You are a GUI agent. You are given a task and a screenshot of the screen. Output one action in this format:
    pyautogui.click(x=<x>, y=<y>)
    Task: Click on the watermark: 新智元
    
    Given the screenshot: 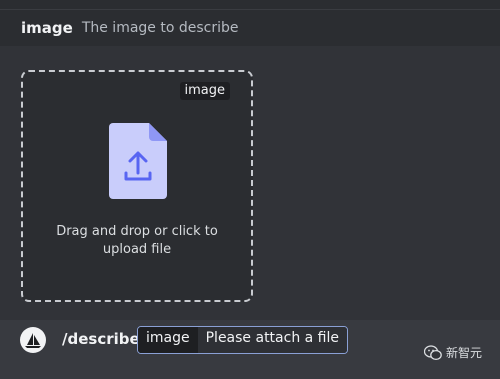 What is the action you would take?
    pyautogui.click(x=452, y=352)
    